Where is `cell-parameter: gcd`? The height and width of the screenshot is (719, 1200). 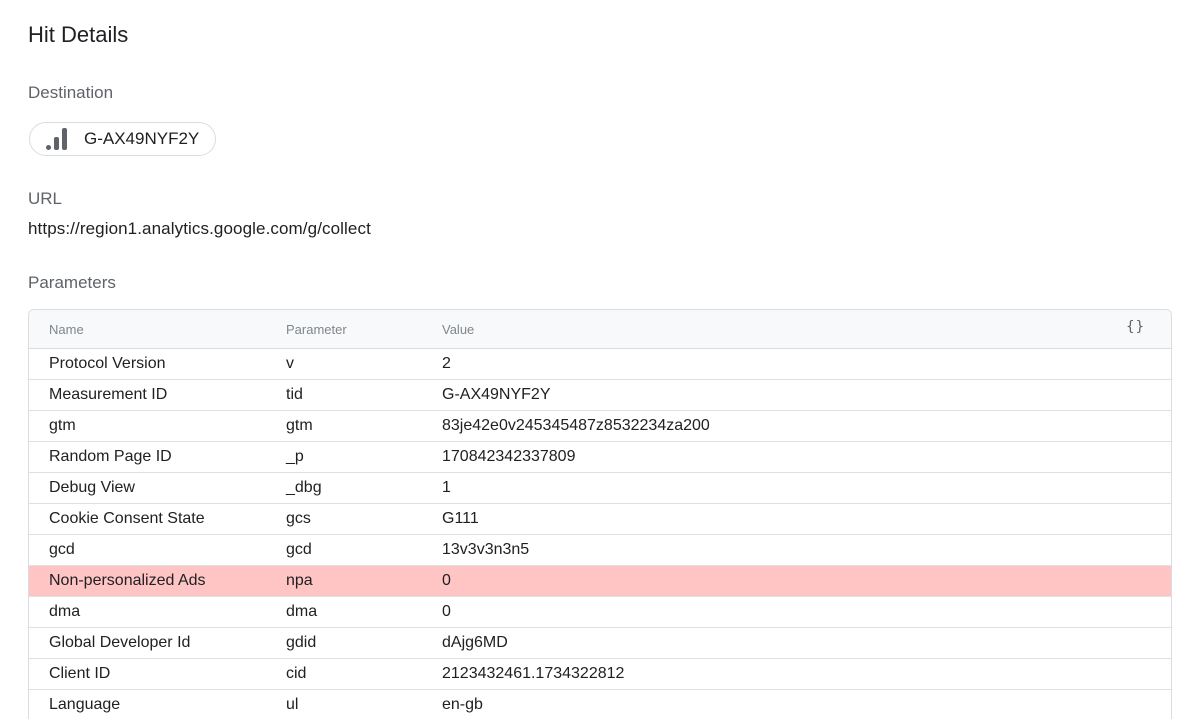 cell-parameter: gcd is located at coordinates (299, 549).